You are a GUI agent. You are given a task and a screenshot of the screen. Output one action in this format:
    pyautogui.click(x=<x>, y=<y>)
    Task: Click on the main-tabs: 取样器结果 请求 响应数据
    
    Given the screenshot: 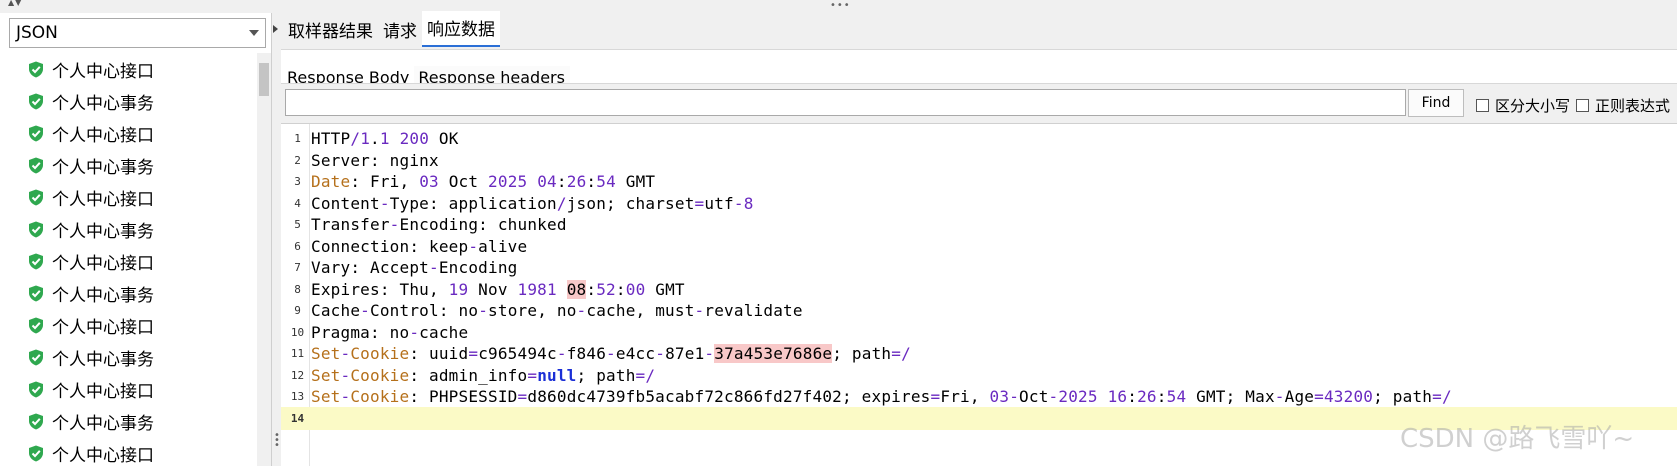 What is the action you would take?
    pyautogui.click(x=391, y=29)
    